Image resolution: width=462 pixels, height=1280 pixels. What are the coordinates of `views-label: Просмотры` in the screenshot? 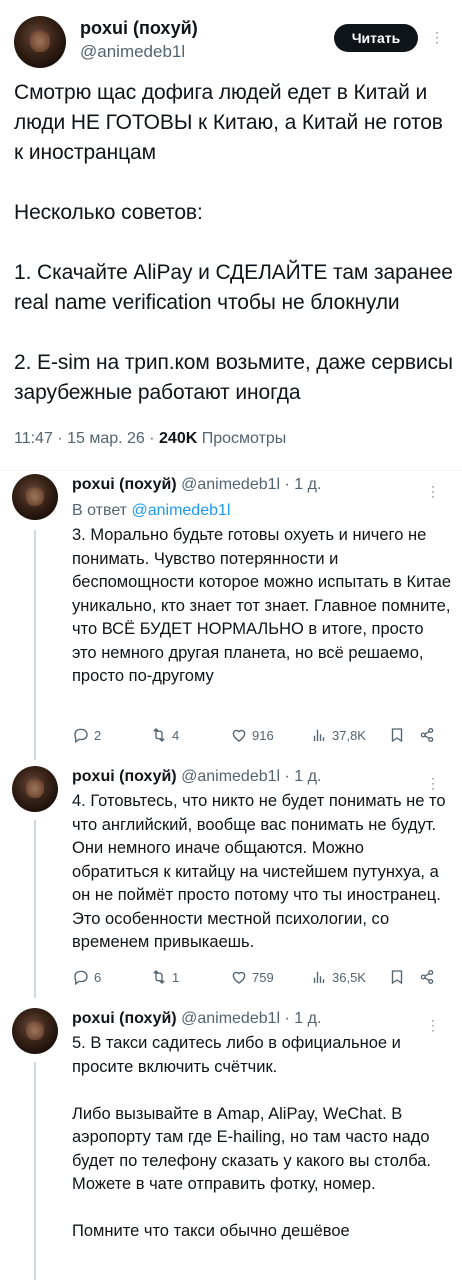 It's located at (244, 438).